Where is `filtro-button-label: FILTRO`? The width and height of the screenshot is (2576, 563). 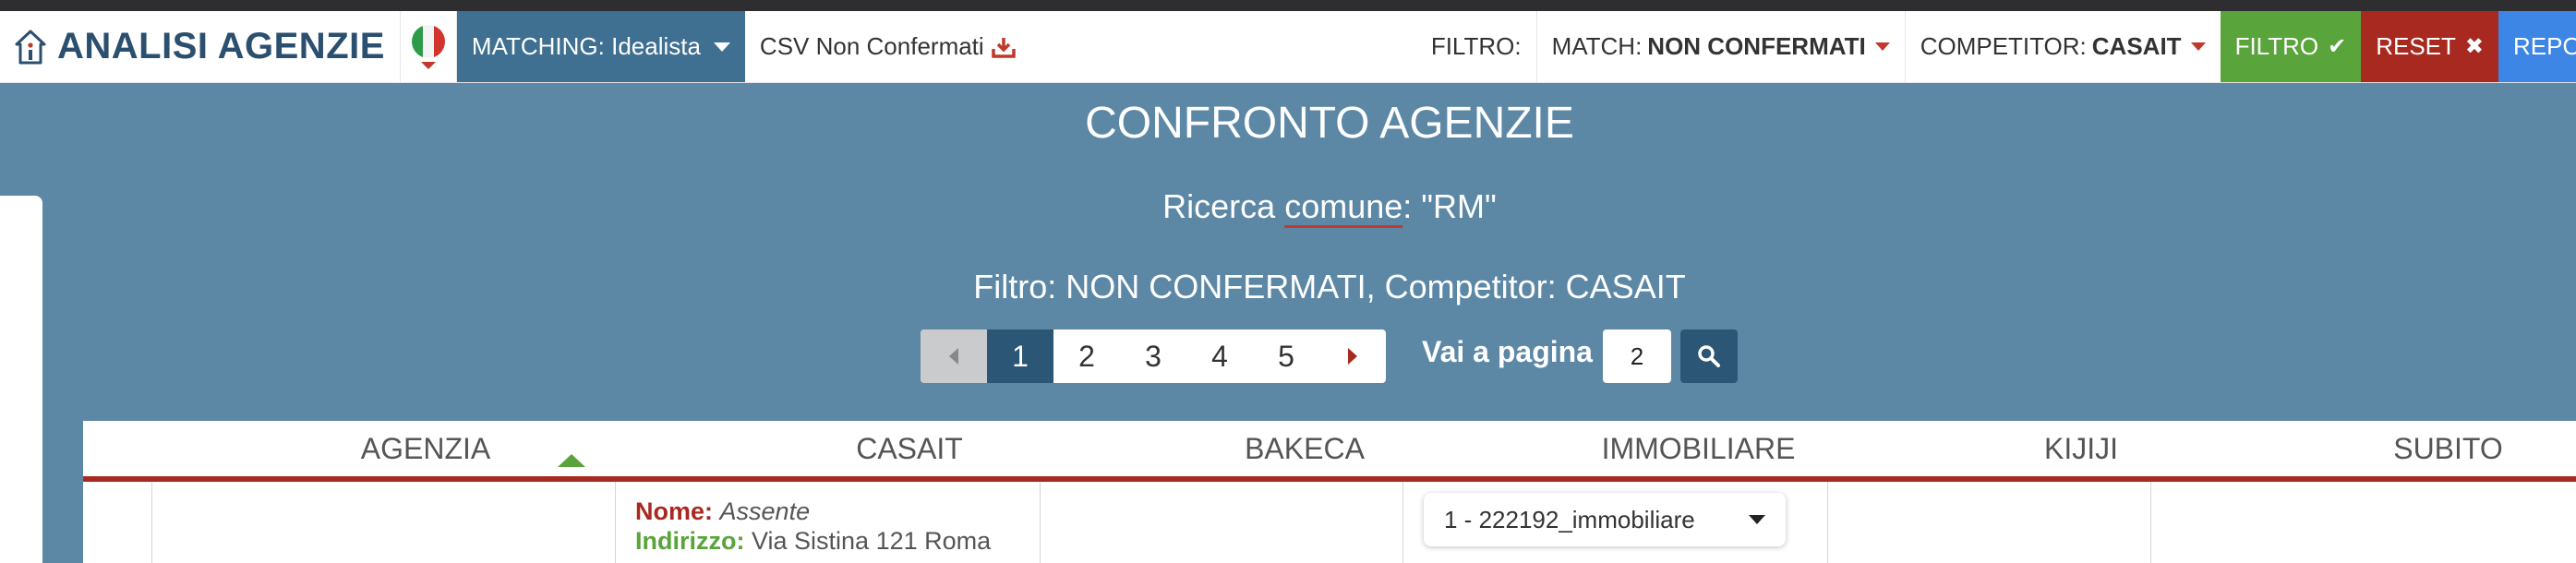 filtro-button-label: FILTRO is located at coordinates (2276, 46).